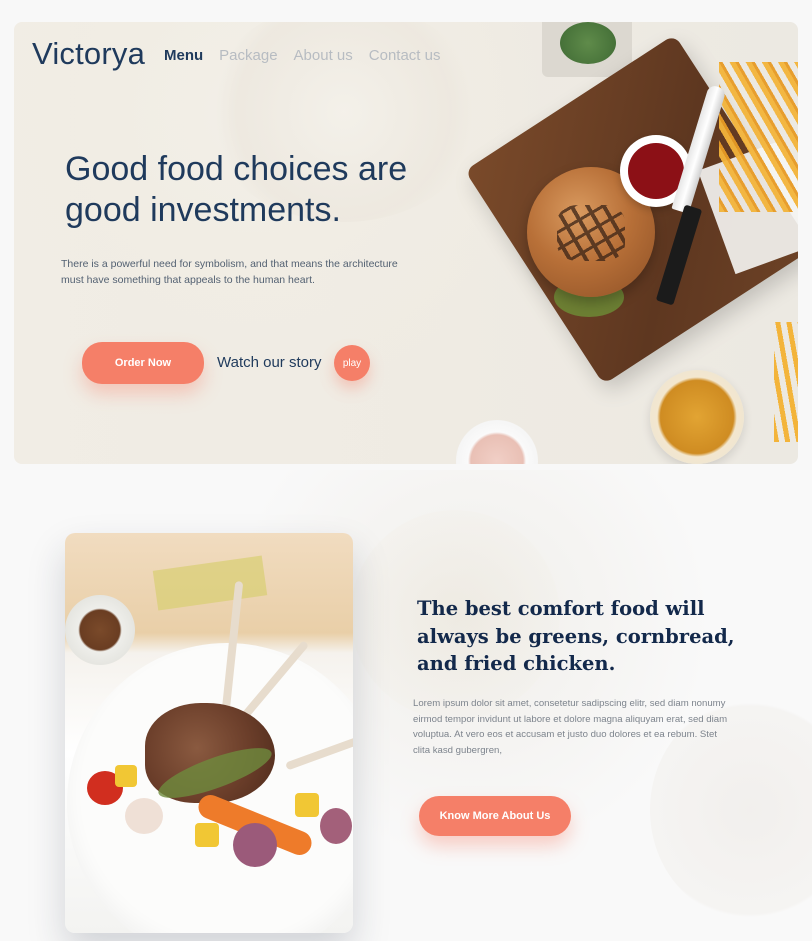  Describe the element at coordinates (323, 55) in the screenshot. I see `nav-item-about-us: About us` at that location.